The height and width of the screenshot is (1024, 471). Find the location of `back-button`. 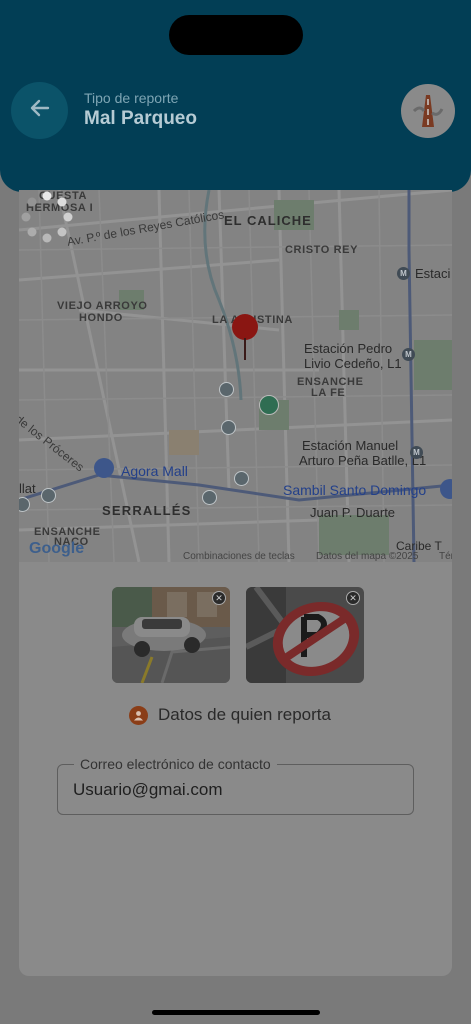

back-button is located at coordinates (39, 110).